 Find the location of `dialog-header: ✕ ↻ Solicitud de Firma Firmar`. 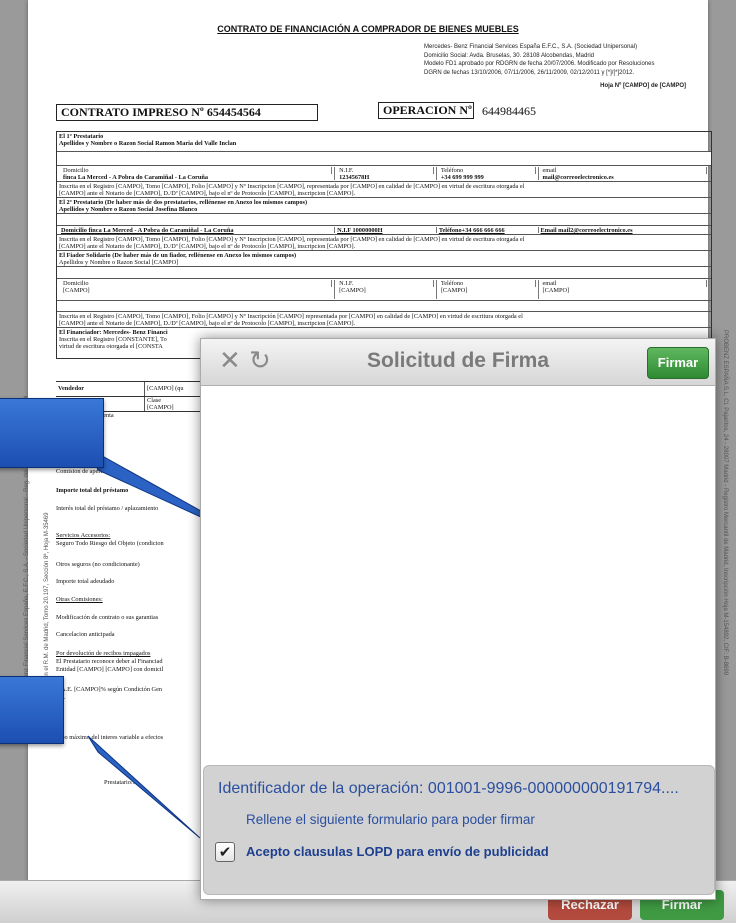

dialog-header: ✕ ↻ Solicitud de Firma Firmar is located at coordinates (458, 362).